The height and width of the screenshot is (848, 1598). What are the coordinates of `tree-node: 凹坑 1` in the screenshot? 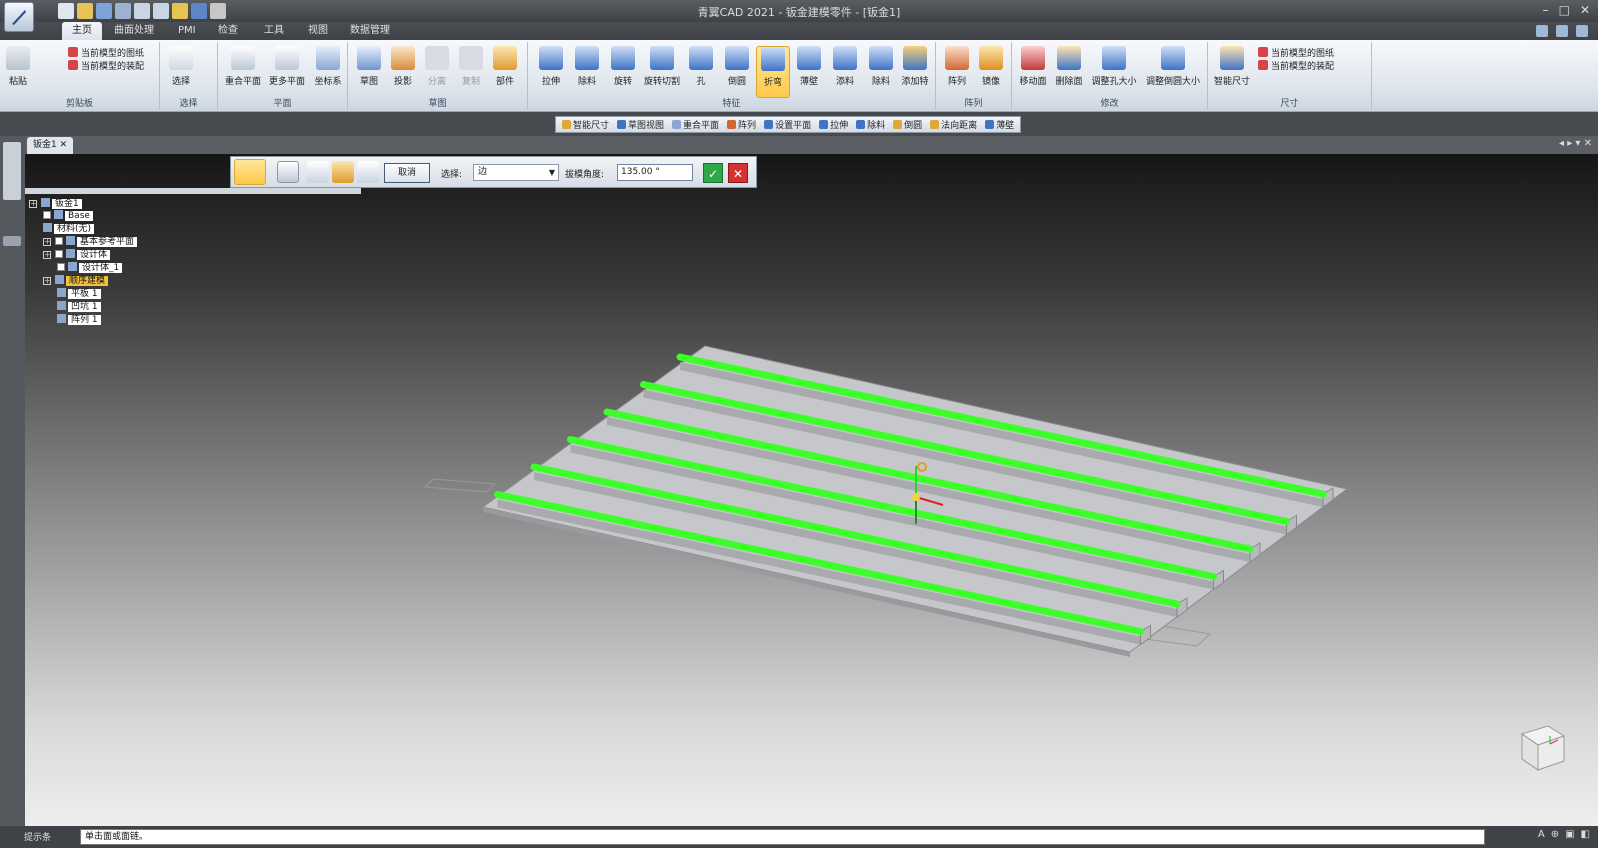 It's located at (79, 306).